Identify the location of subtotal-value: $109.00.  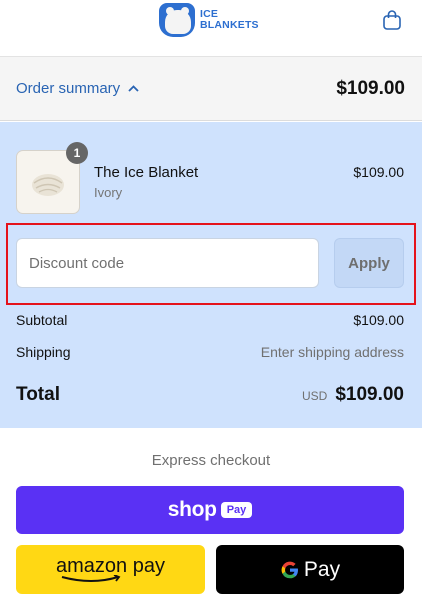
(378, 320).